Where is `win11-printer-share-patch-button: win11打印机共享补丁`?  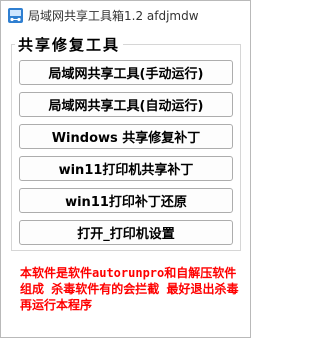 win11-printer-share-patch-button: win11打印机共享补丁 is located at coordinates (126, 168).